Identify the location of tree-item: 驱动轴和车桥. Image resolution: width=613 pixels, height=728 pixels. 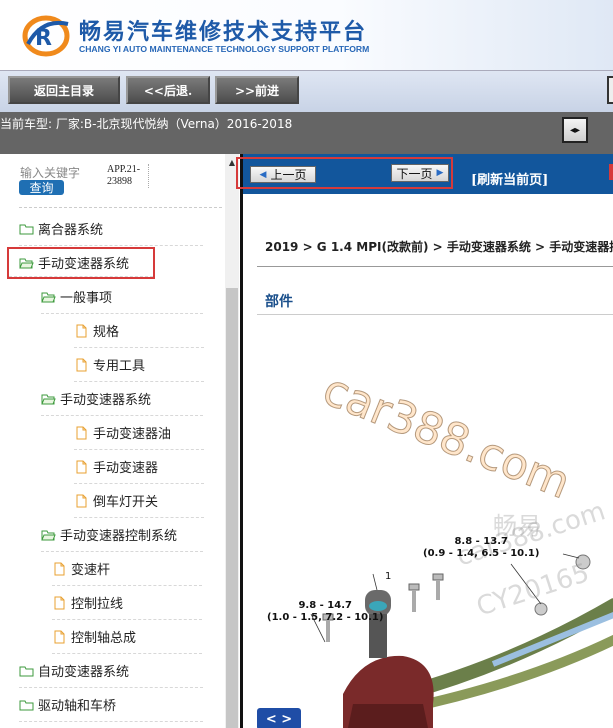
(111, 705).